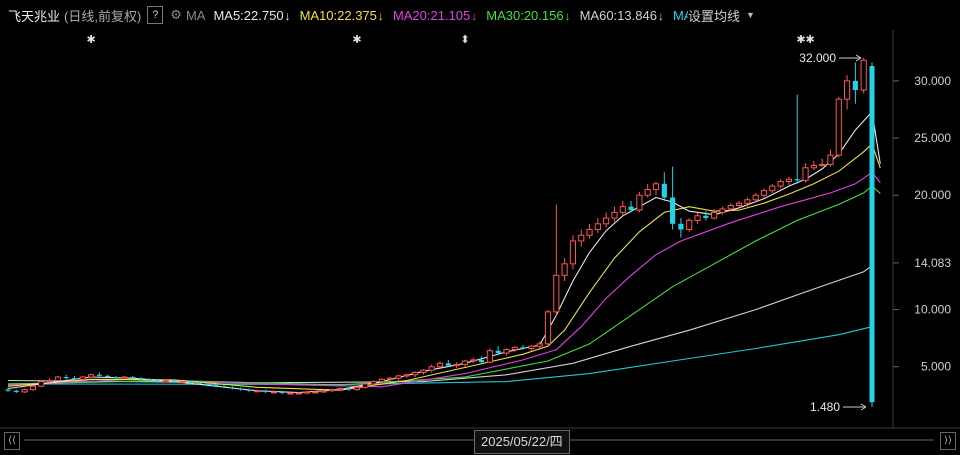 The width and height of the screenshot is (960, 455). Describe the element at coordinates (948, 441) in the screenshot. I see `scroll-right-button: ⟩⟩` at that location.